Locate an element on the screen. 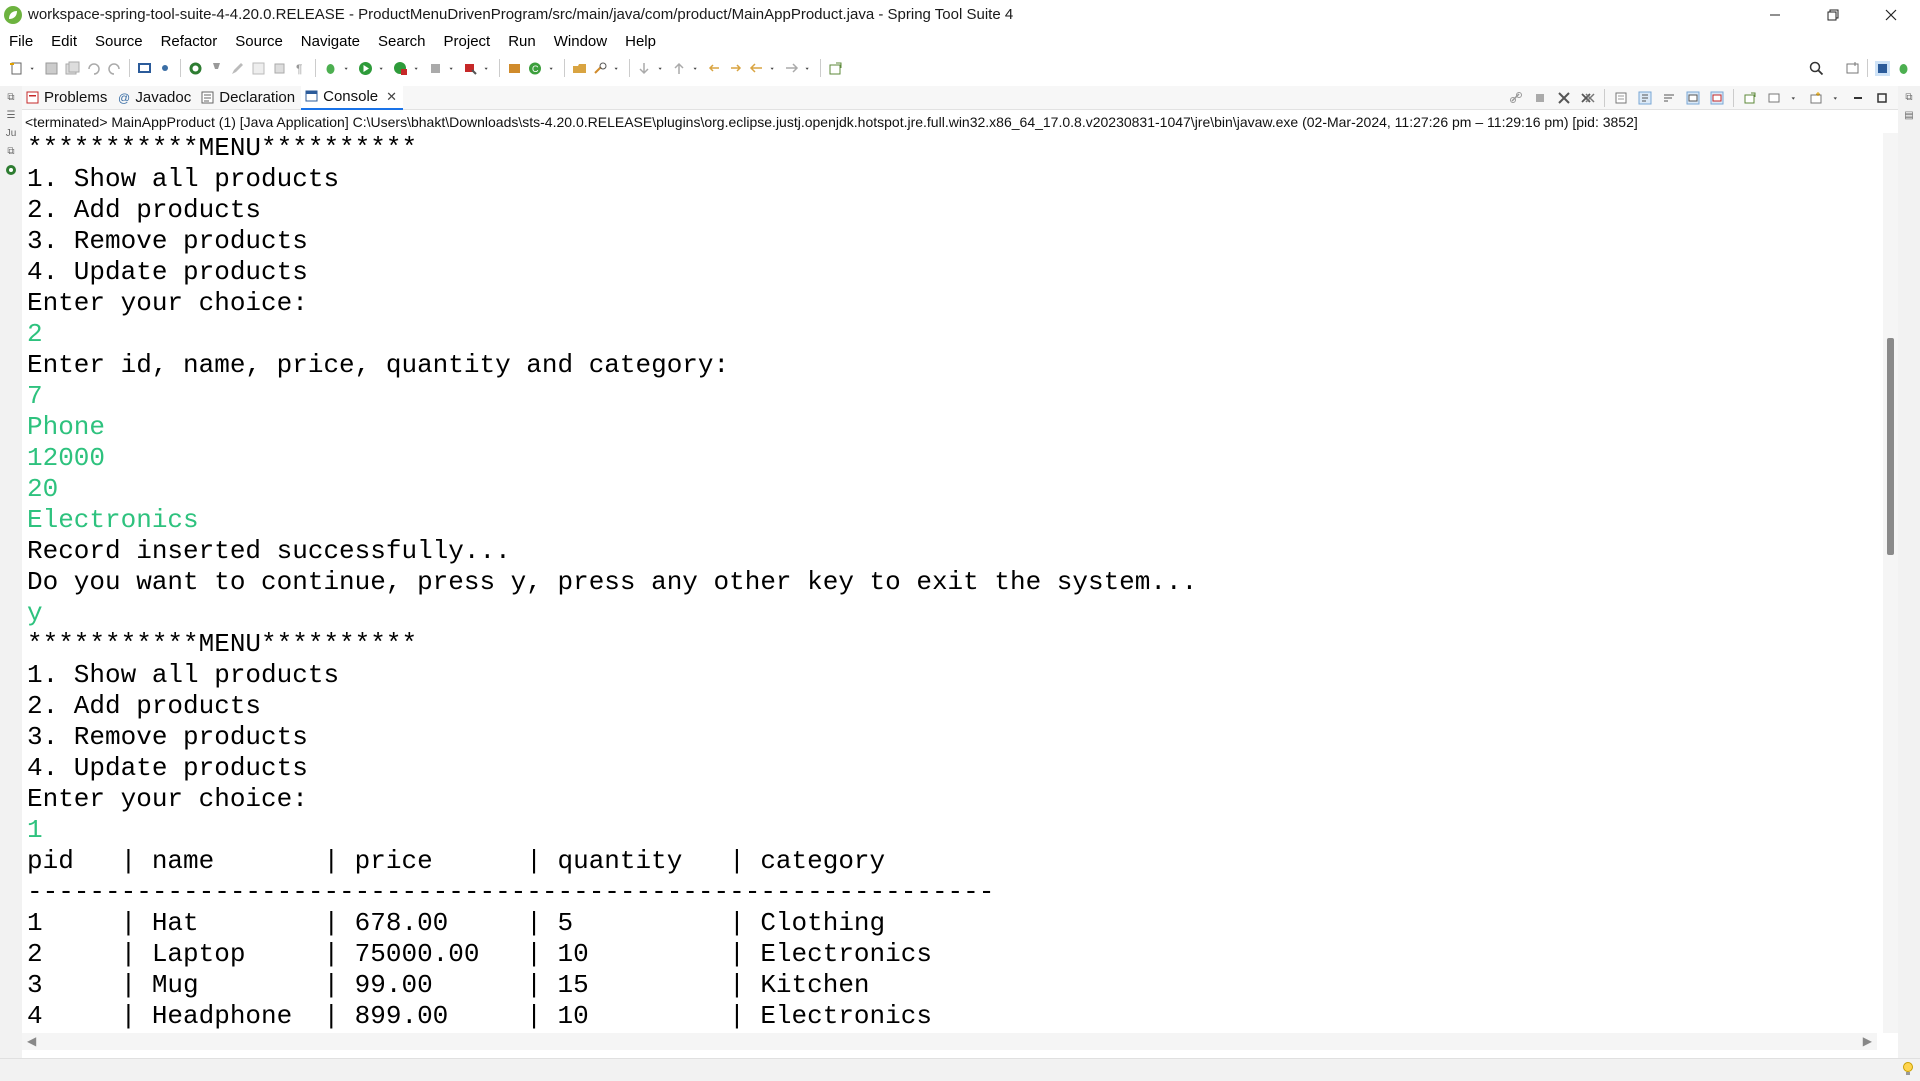 Image resolution: width=1920 pixels, height=1081 pixels. toolbar-separator is located at coordinates (564, 68).